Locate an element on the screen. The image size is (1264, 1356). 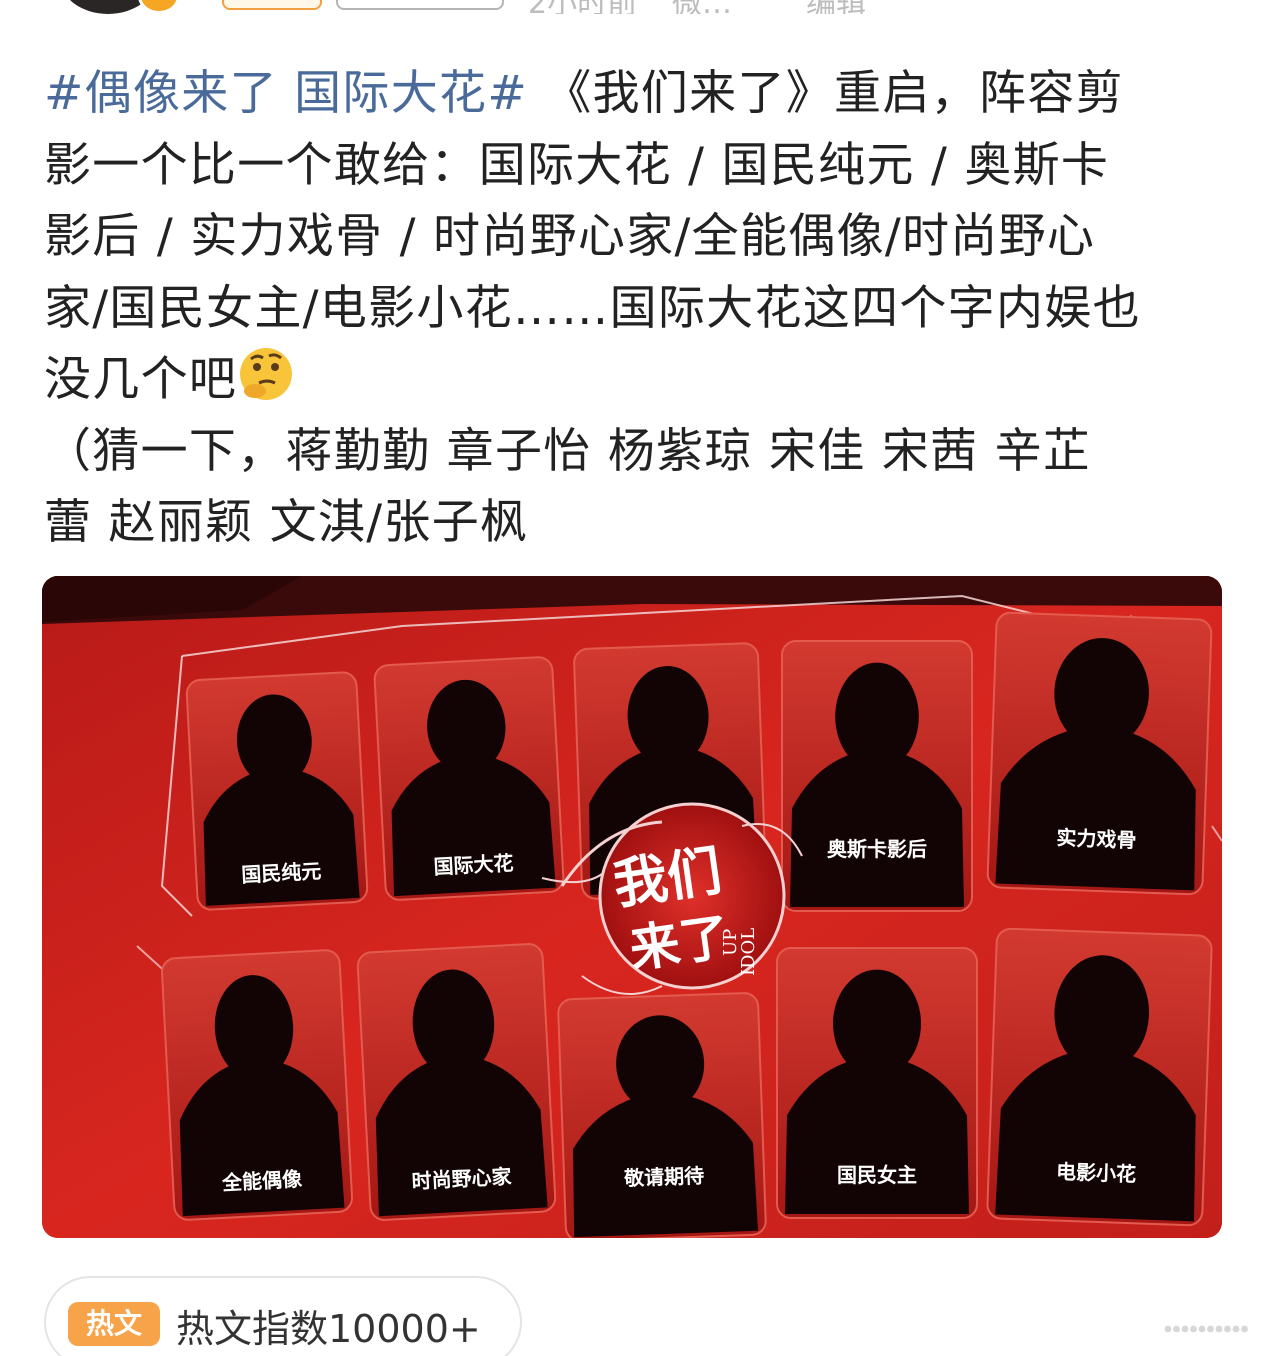
hot-tag-badge: 热文 is located at coordinates (114, 1324).